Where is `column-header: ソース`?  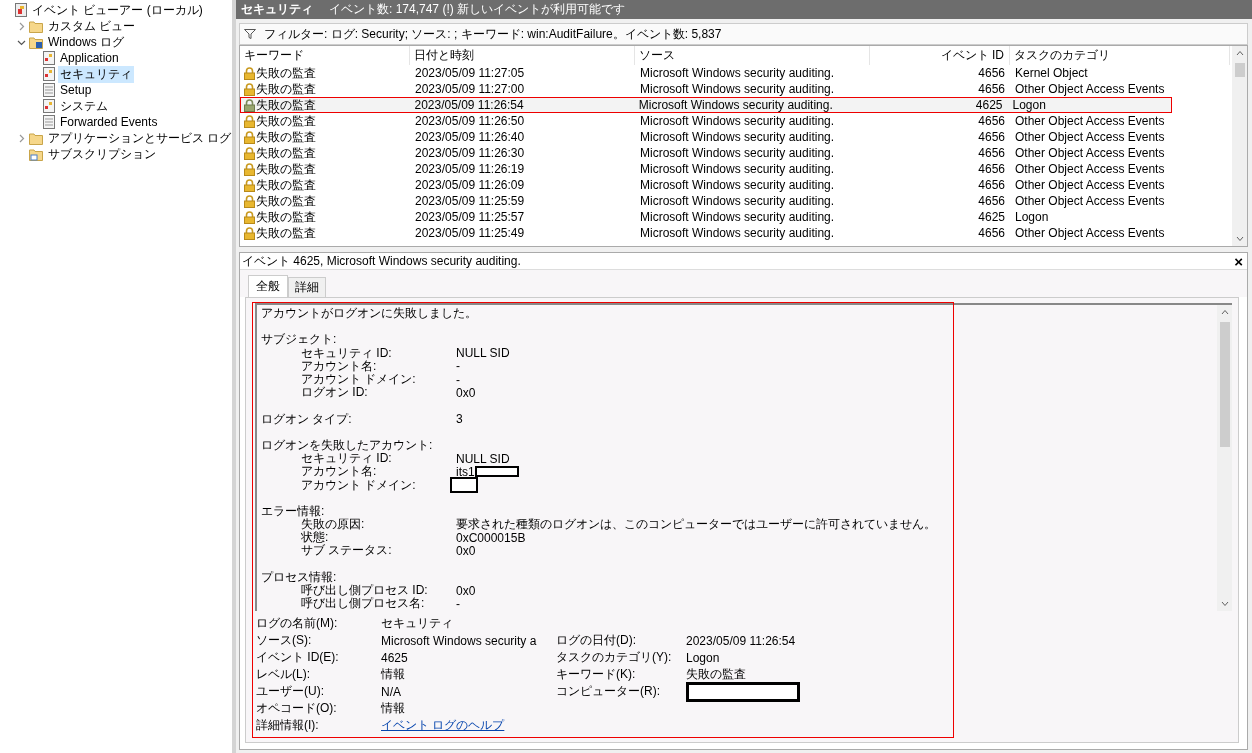
column-header: ソース is located at coordinates (752, 55).